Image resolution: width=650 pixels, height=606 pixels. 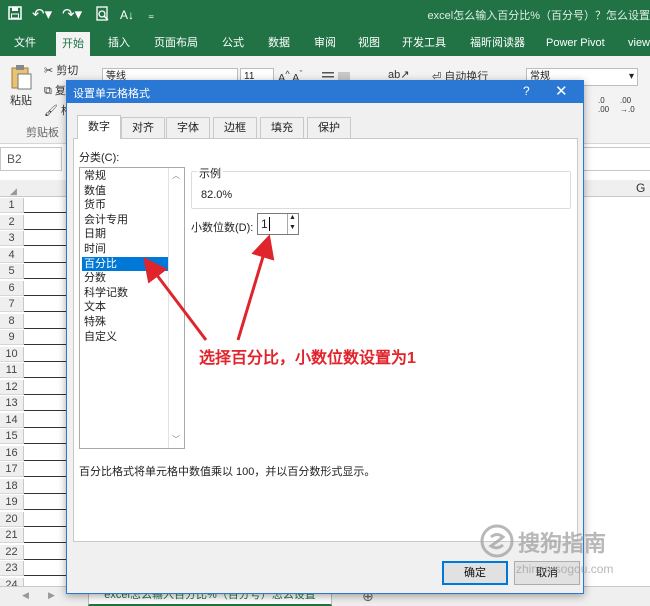 What do you see at coordinates (175, 299) in the screenshot?
I see `arrow-to-percentage` at bounding box center [175, 299].